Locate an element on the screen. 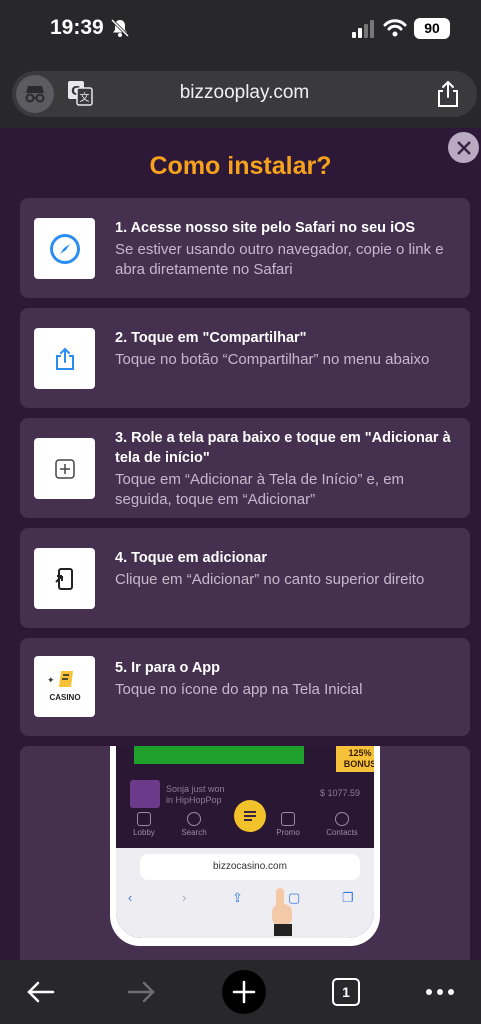 This screenshot has width=481, height=1024. url-text: bizzooplay.com is located at coordinates (244, 93).